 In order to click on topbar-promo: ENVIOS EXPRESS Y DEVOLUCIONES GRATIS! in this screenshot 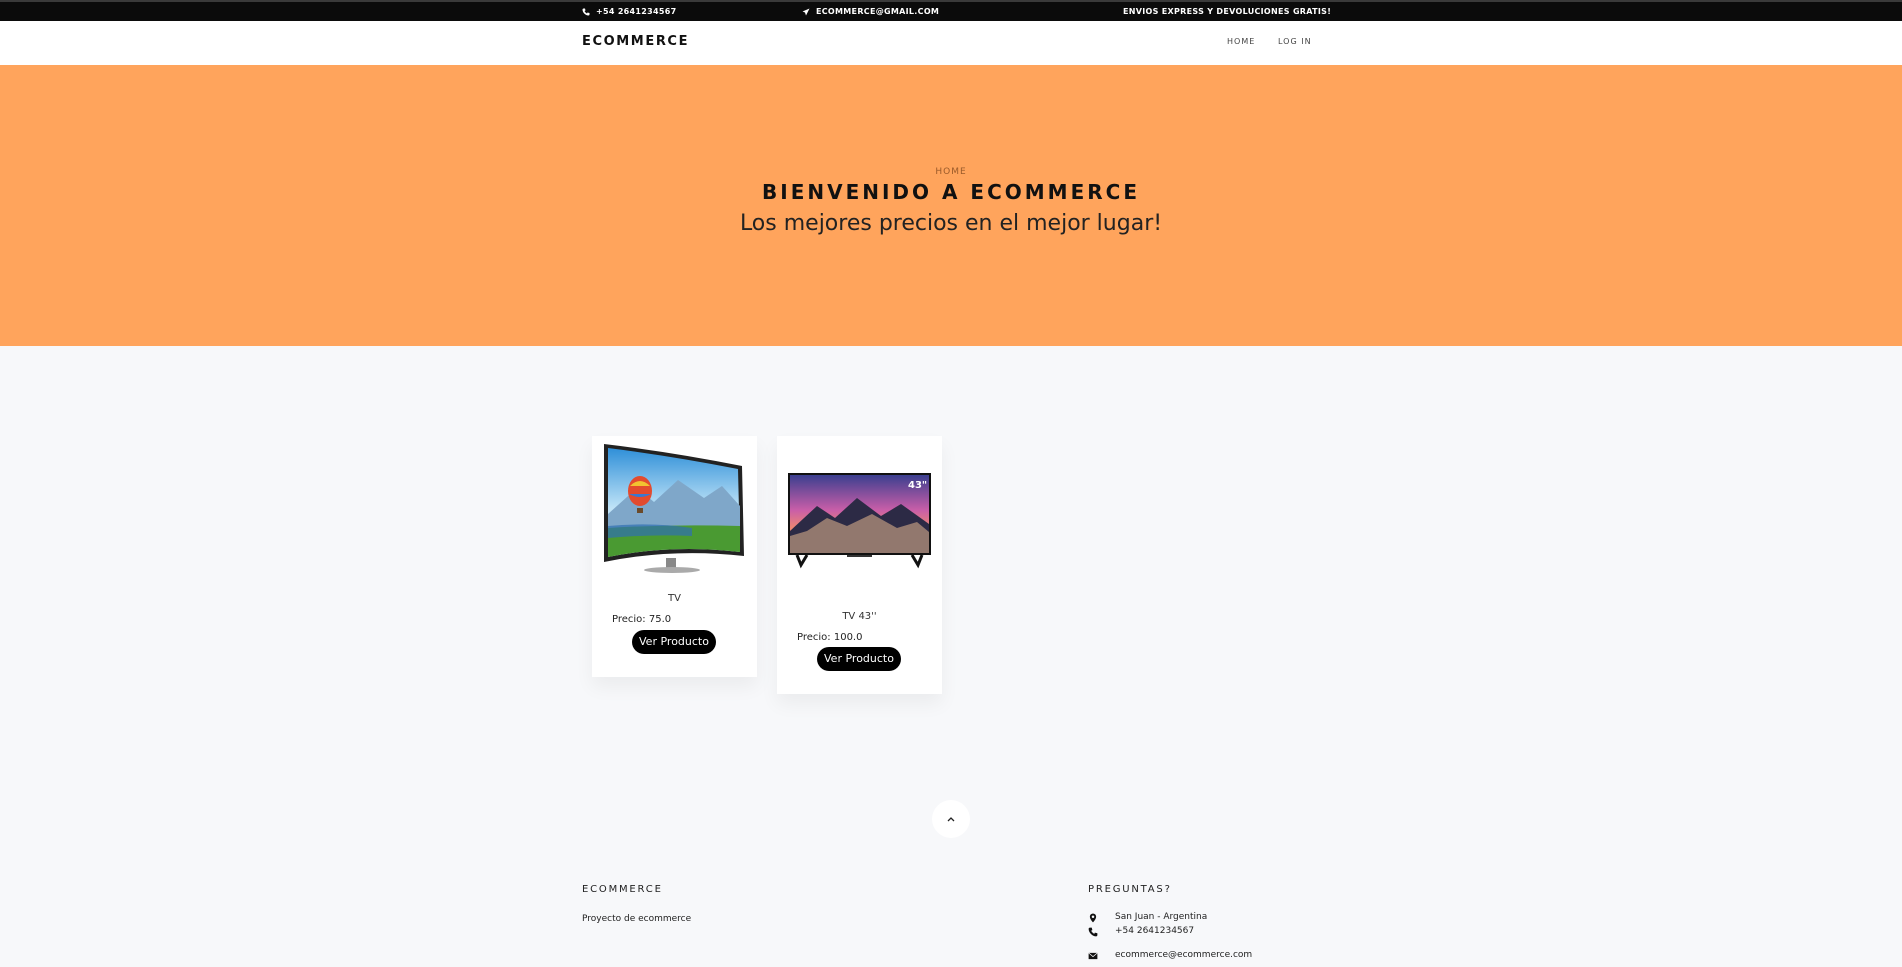, I will do `click(1227, 11)`.